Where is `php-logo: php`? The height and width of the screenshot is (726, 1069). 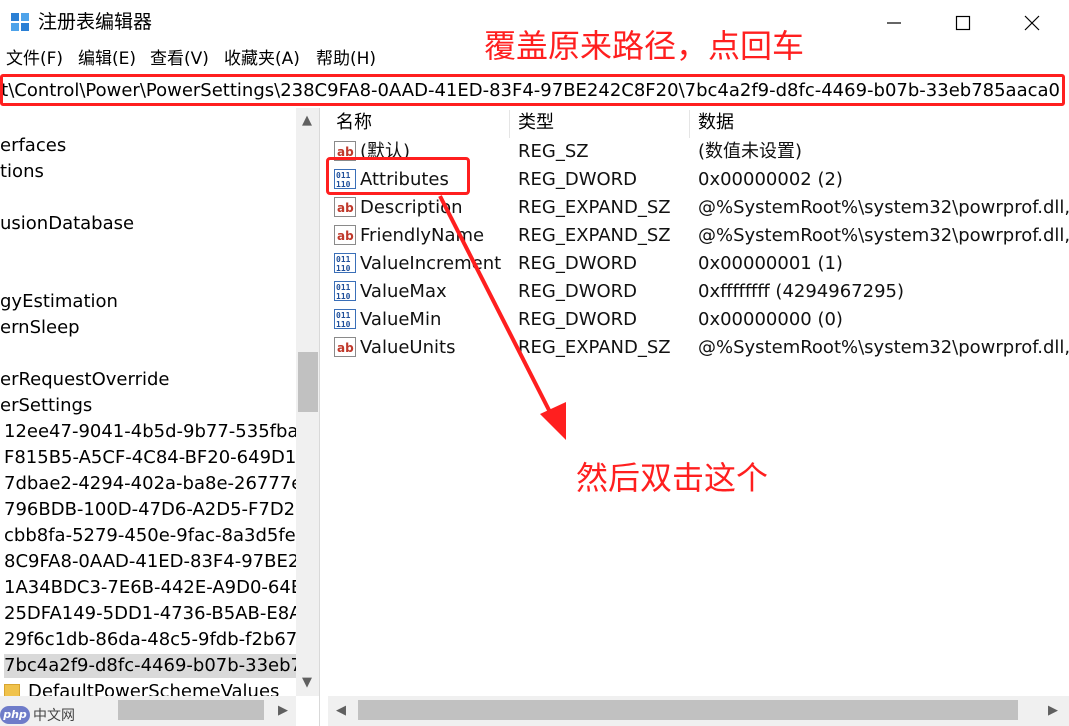 php-logo: php is located at coordinates (15, 715).